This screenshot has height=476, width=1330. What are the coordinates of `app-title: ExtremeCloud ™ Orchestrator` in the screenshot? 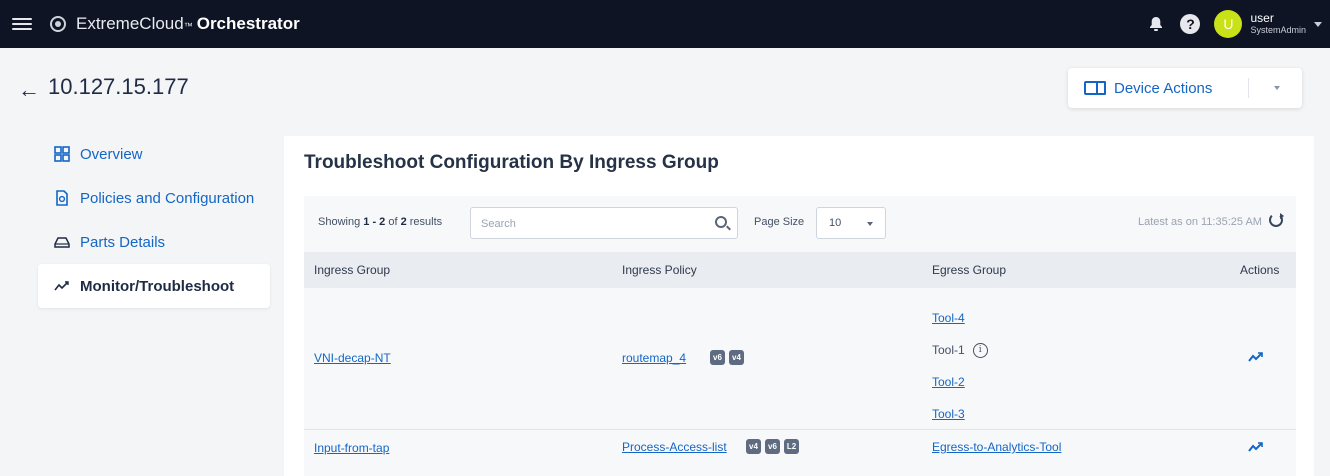 It's located at (188, 24).